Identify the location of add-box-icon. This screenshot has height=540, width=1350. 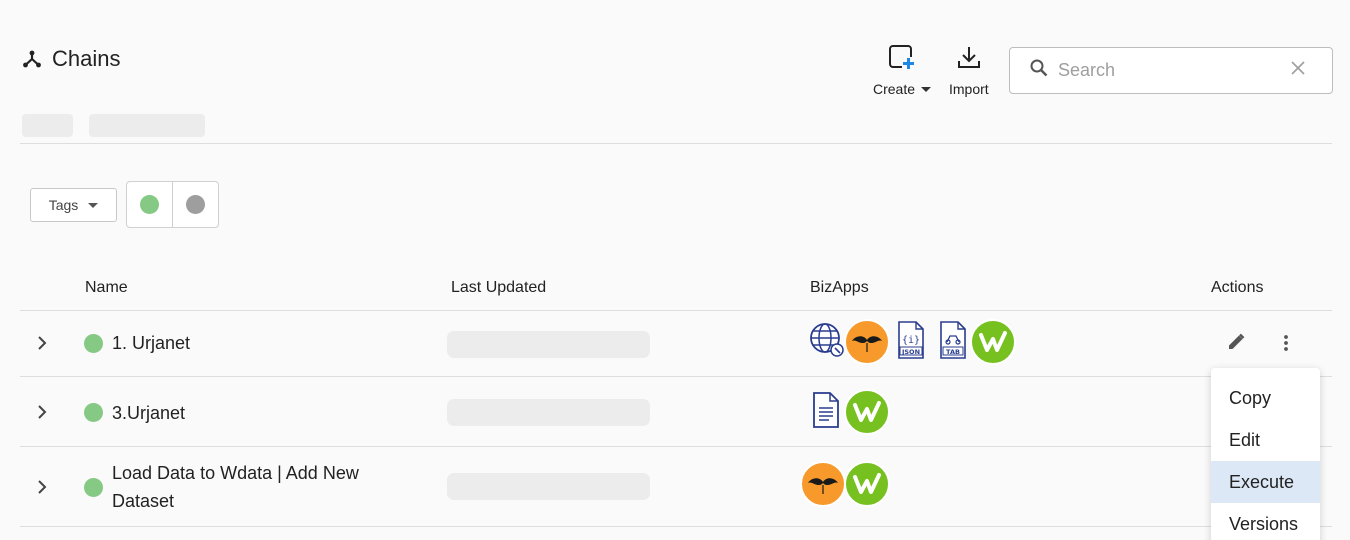
(902, 59).